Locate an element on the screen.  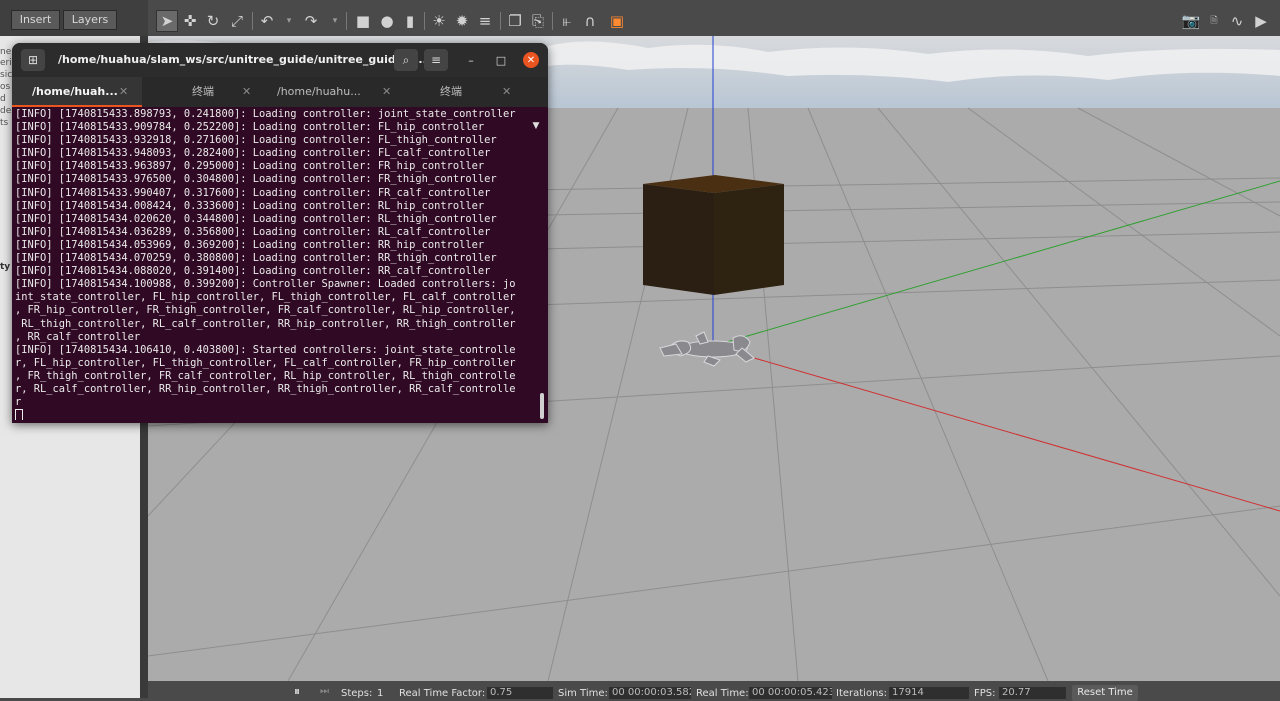
cutoff-label: os is located at coordinates (5, 87).